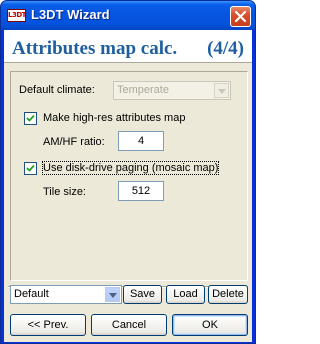  I want to click on tile-size-input: 512, so click(141, 191).